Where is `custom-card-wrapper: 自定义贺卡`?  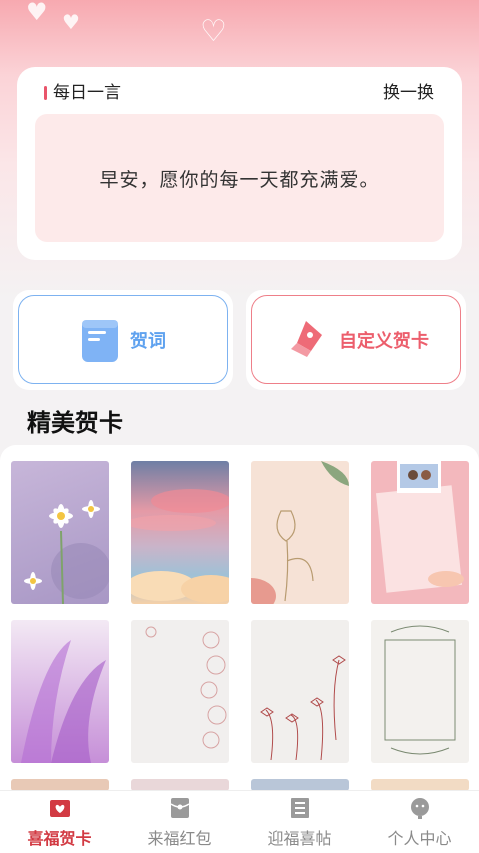
custom-card-wrapper: 自定义贺卡 is located at coordinates (356, 340).